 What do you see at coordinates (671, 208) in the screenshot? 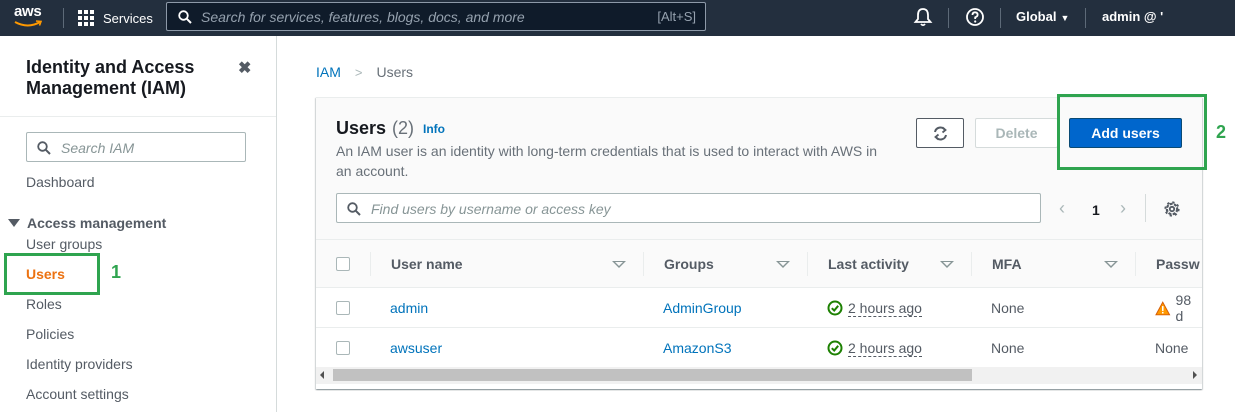
I see `users-filter-input` at bounding box center [671, 208].